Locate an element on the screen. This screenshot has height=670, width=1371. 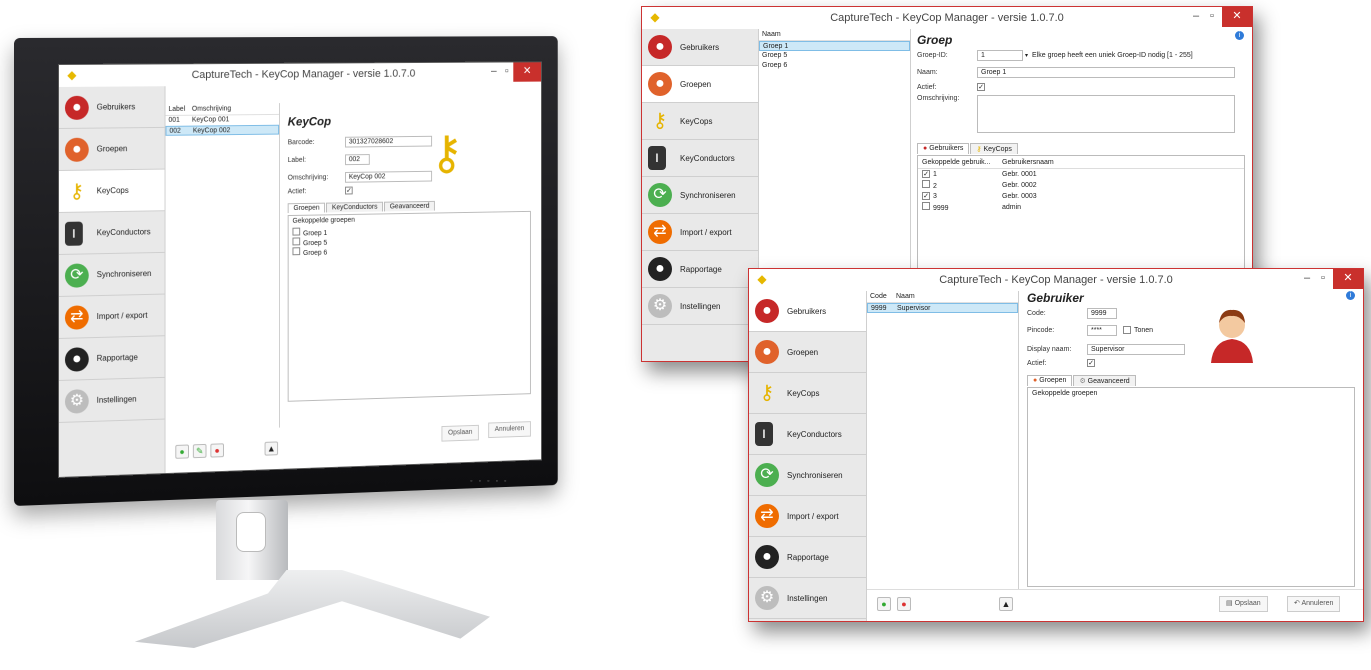
tab-keycops: ⚷ KeyCops is located at coordinates (994, 148).